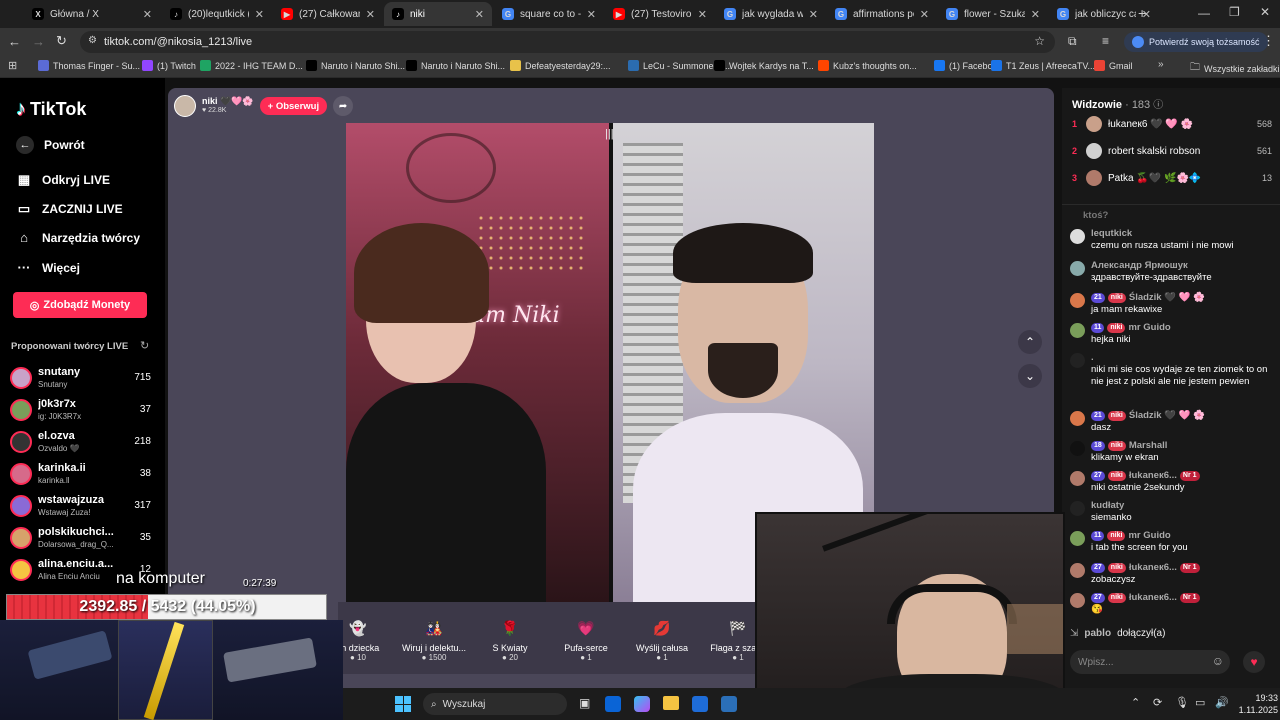 The image size is (1280, 720). Describe the element at coordinates (61, 41) in the screenshot. I see `reload-icon: ↻` at that location.